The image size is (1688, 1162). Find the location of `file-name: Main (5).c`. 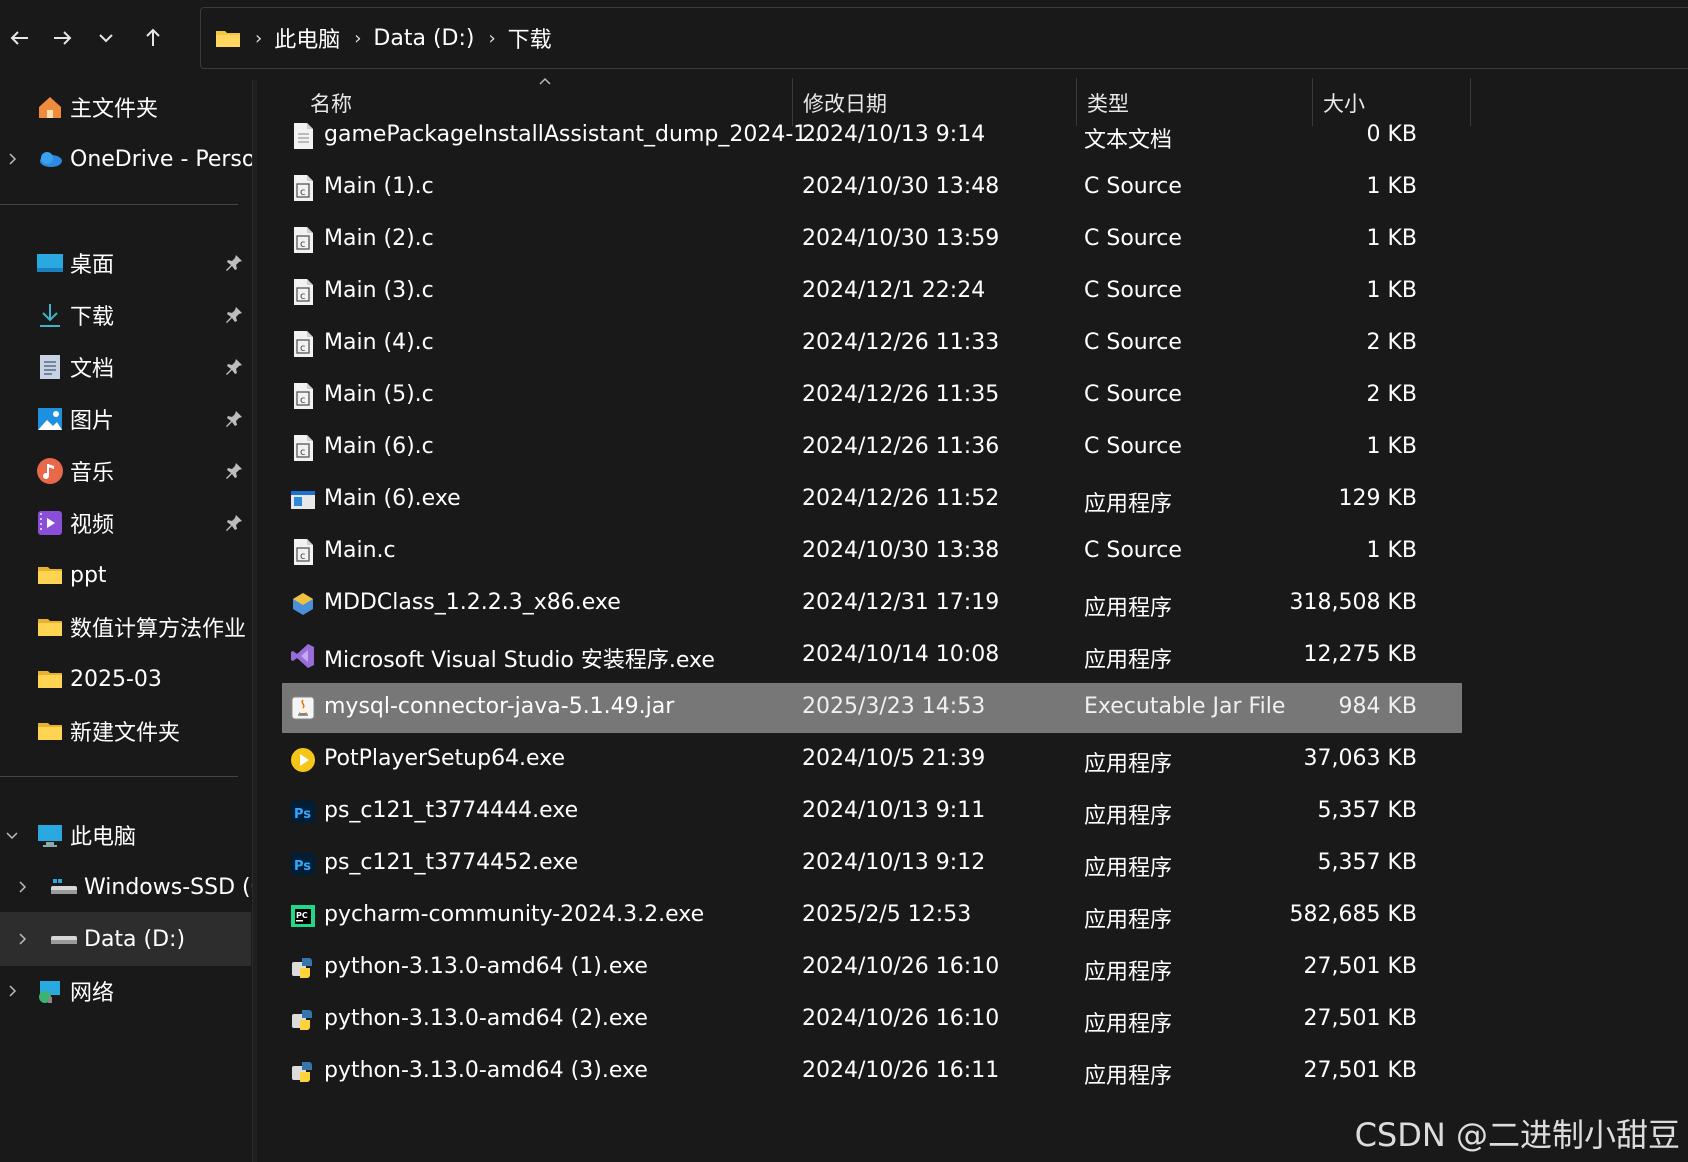

file-name: Main (5).c is located at coordinates (379, 394).